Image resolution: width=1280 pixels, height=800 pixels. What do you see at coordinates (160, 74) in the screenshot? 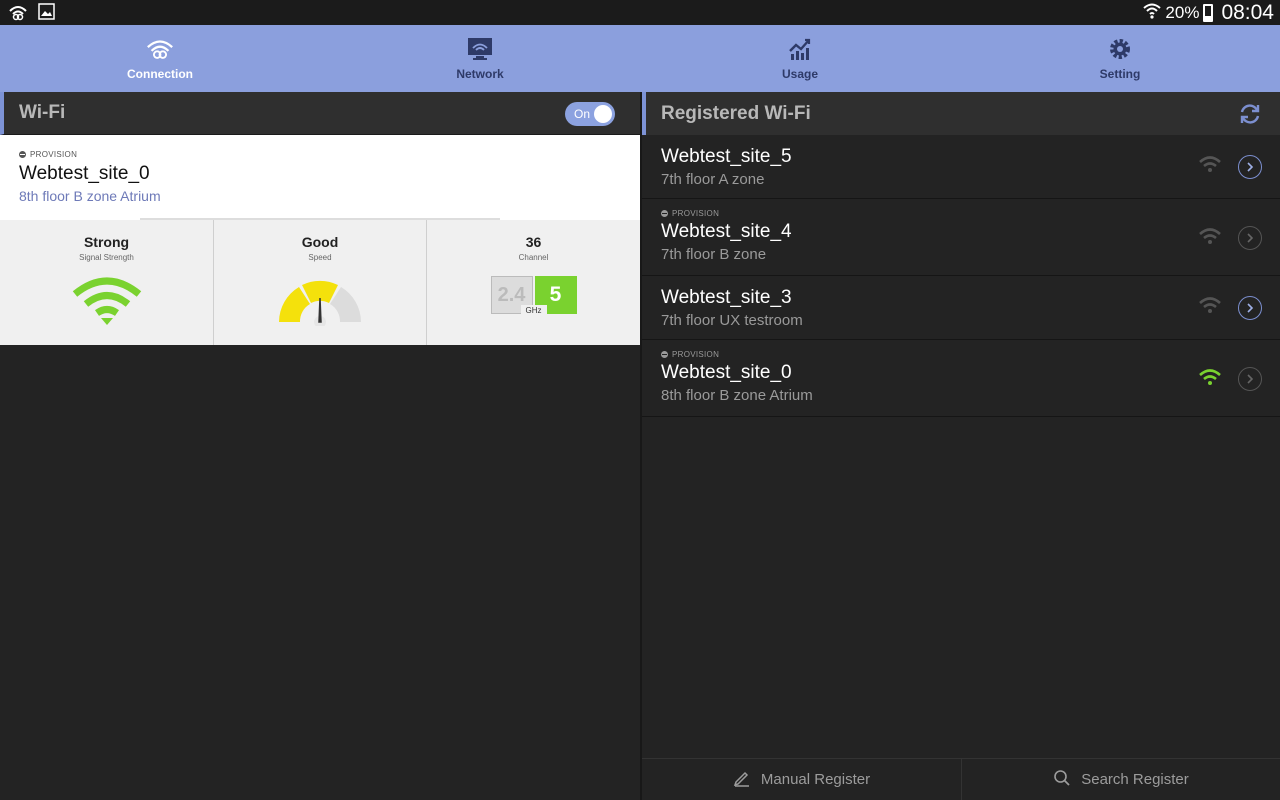
I see `tab-label: Connection` at bounding box center [160, 74].